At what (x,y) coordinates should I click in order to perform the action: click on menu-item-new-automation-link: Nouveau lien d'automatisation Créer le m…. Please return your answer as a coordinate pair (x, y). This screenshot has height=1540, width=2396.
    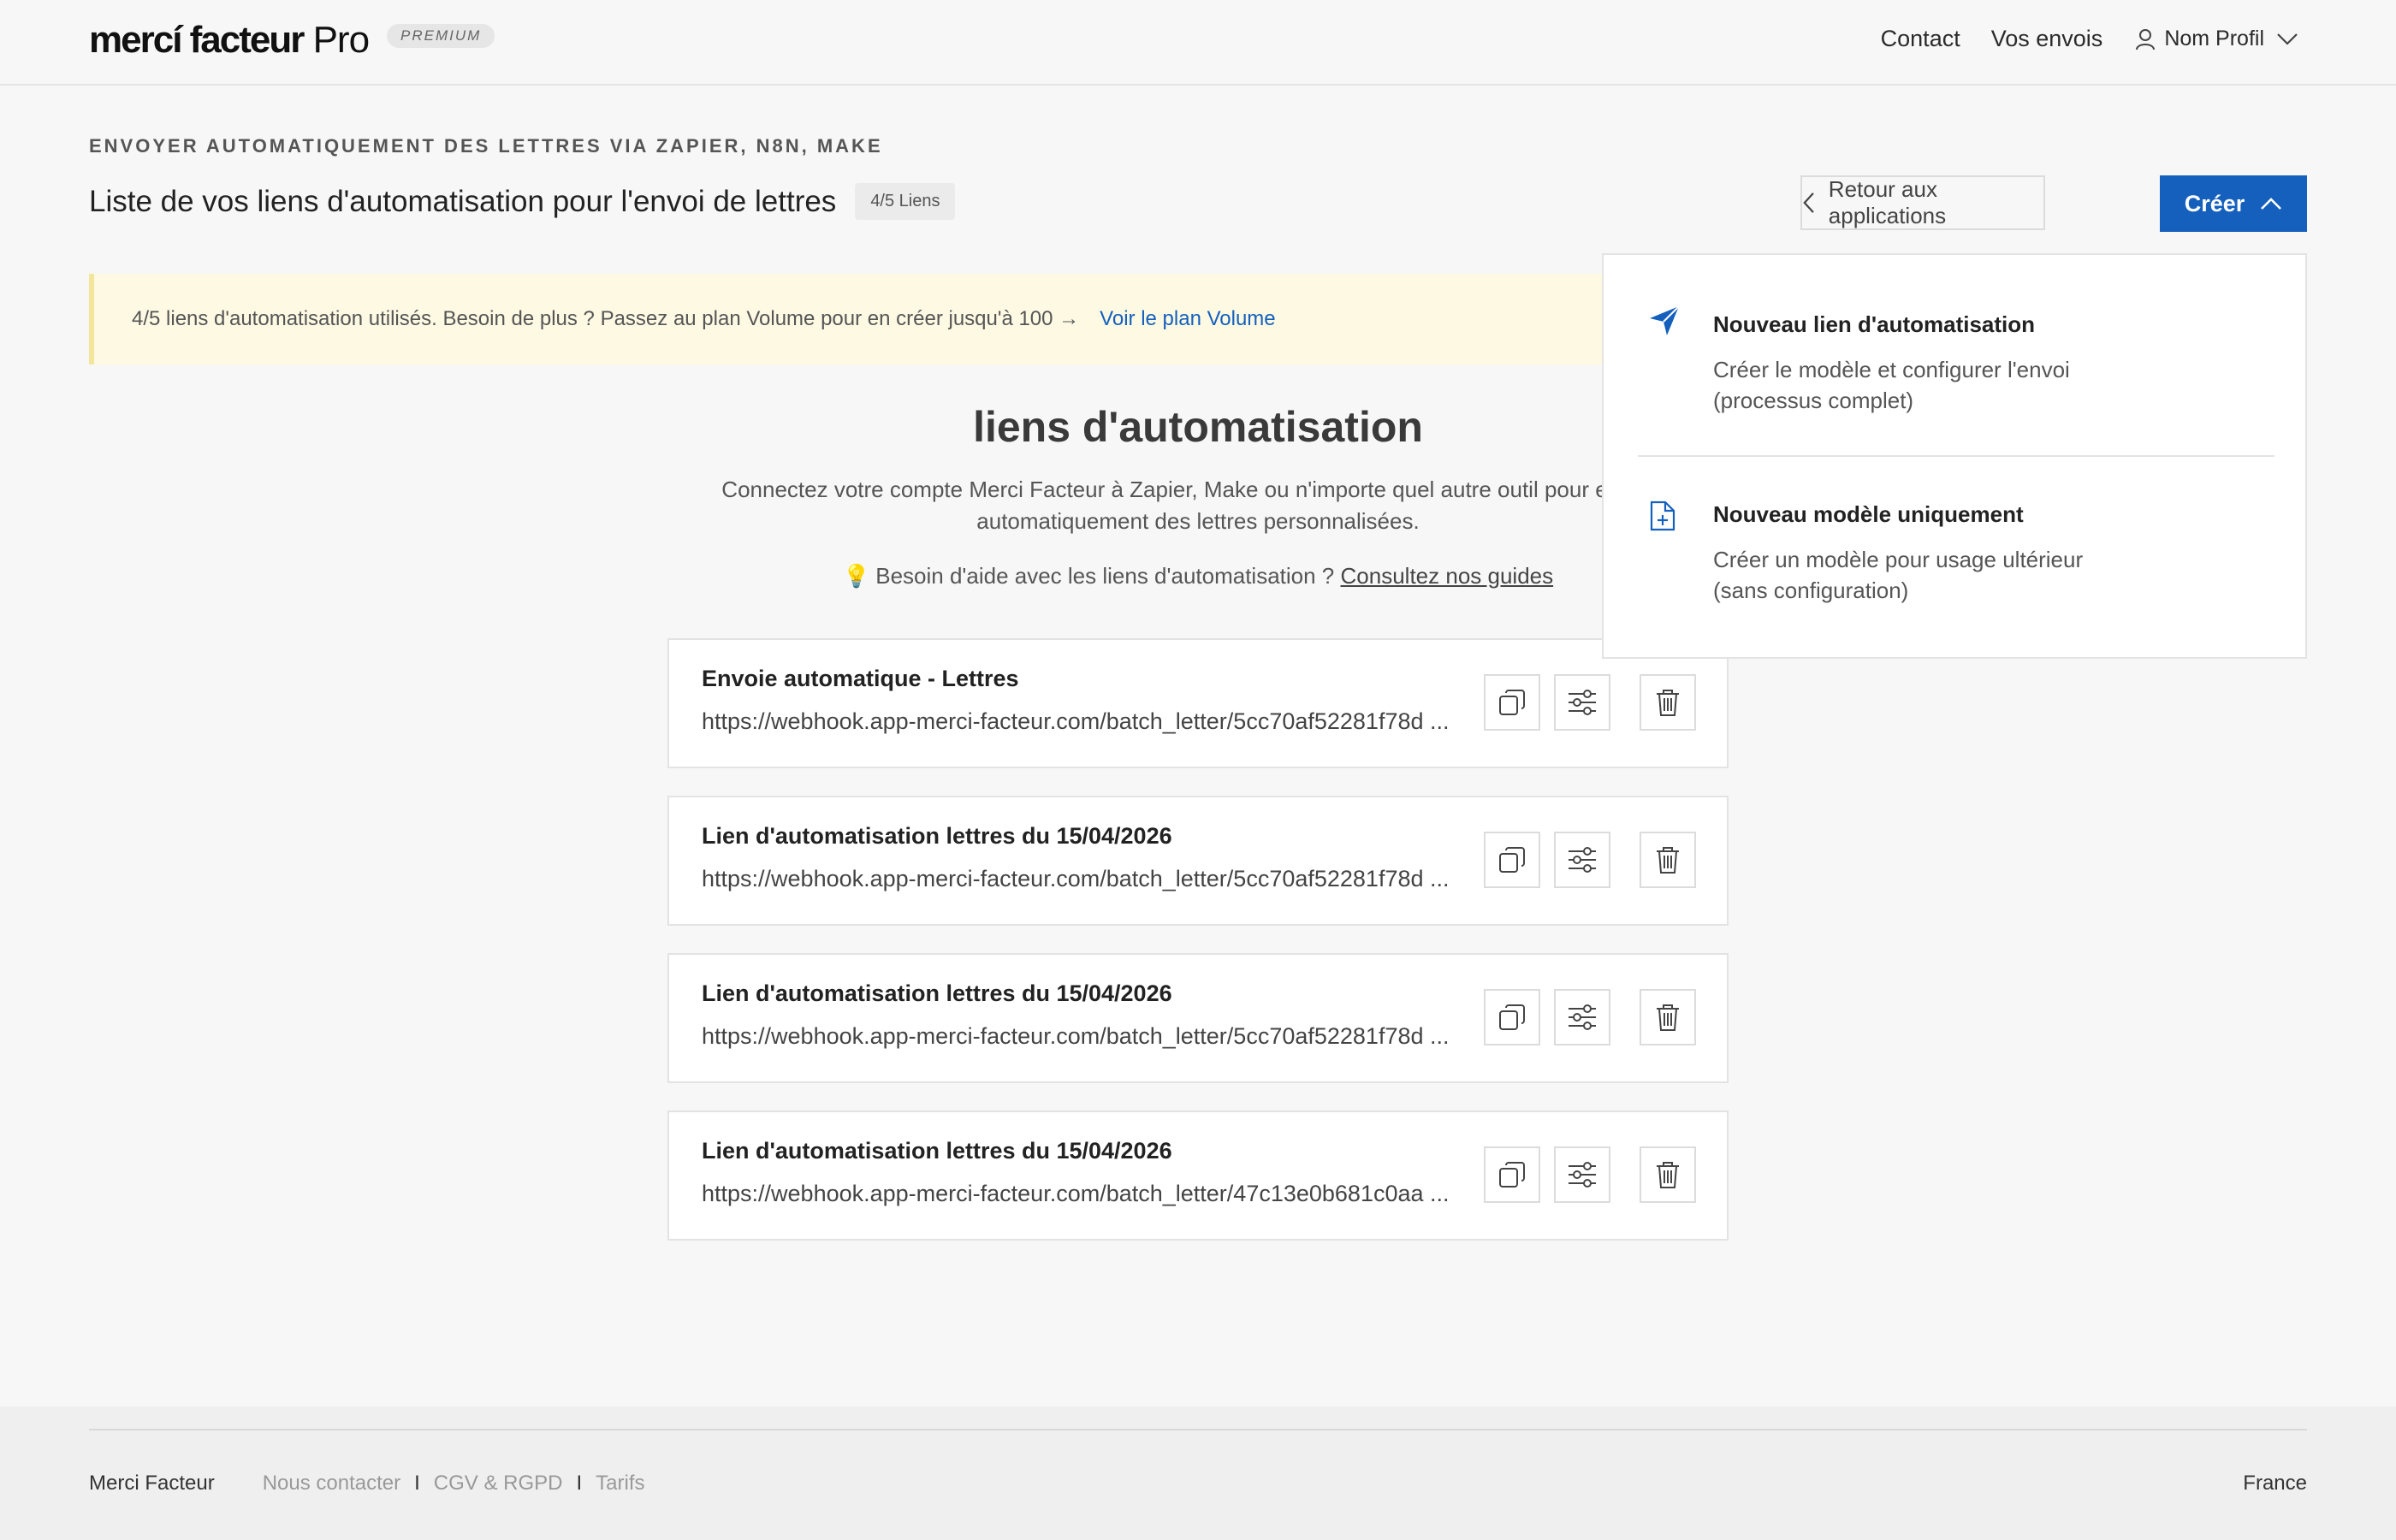
    Looking at the image, I should click on (1955, 355).